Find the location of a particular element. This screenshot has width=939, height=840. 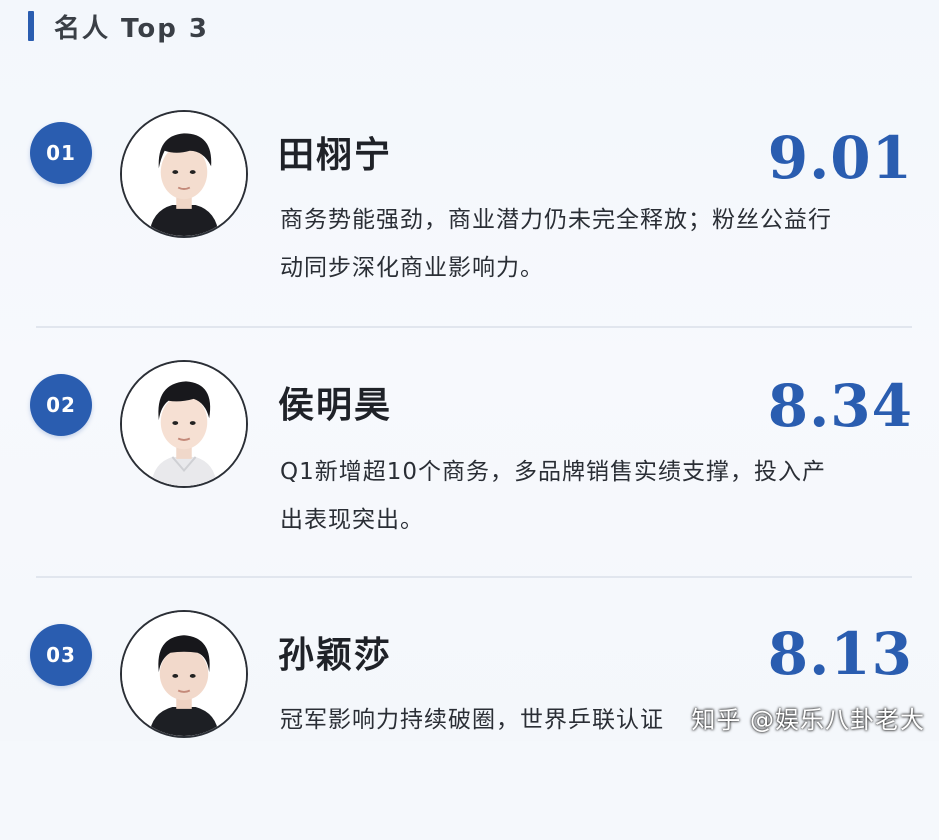

section-title: 名人 Top 3 is located at coordinates (131, 28).